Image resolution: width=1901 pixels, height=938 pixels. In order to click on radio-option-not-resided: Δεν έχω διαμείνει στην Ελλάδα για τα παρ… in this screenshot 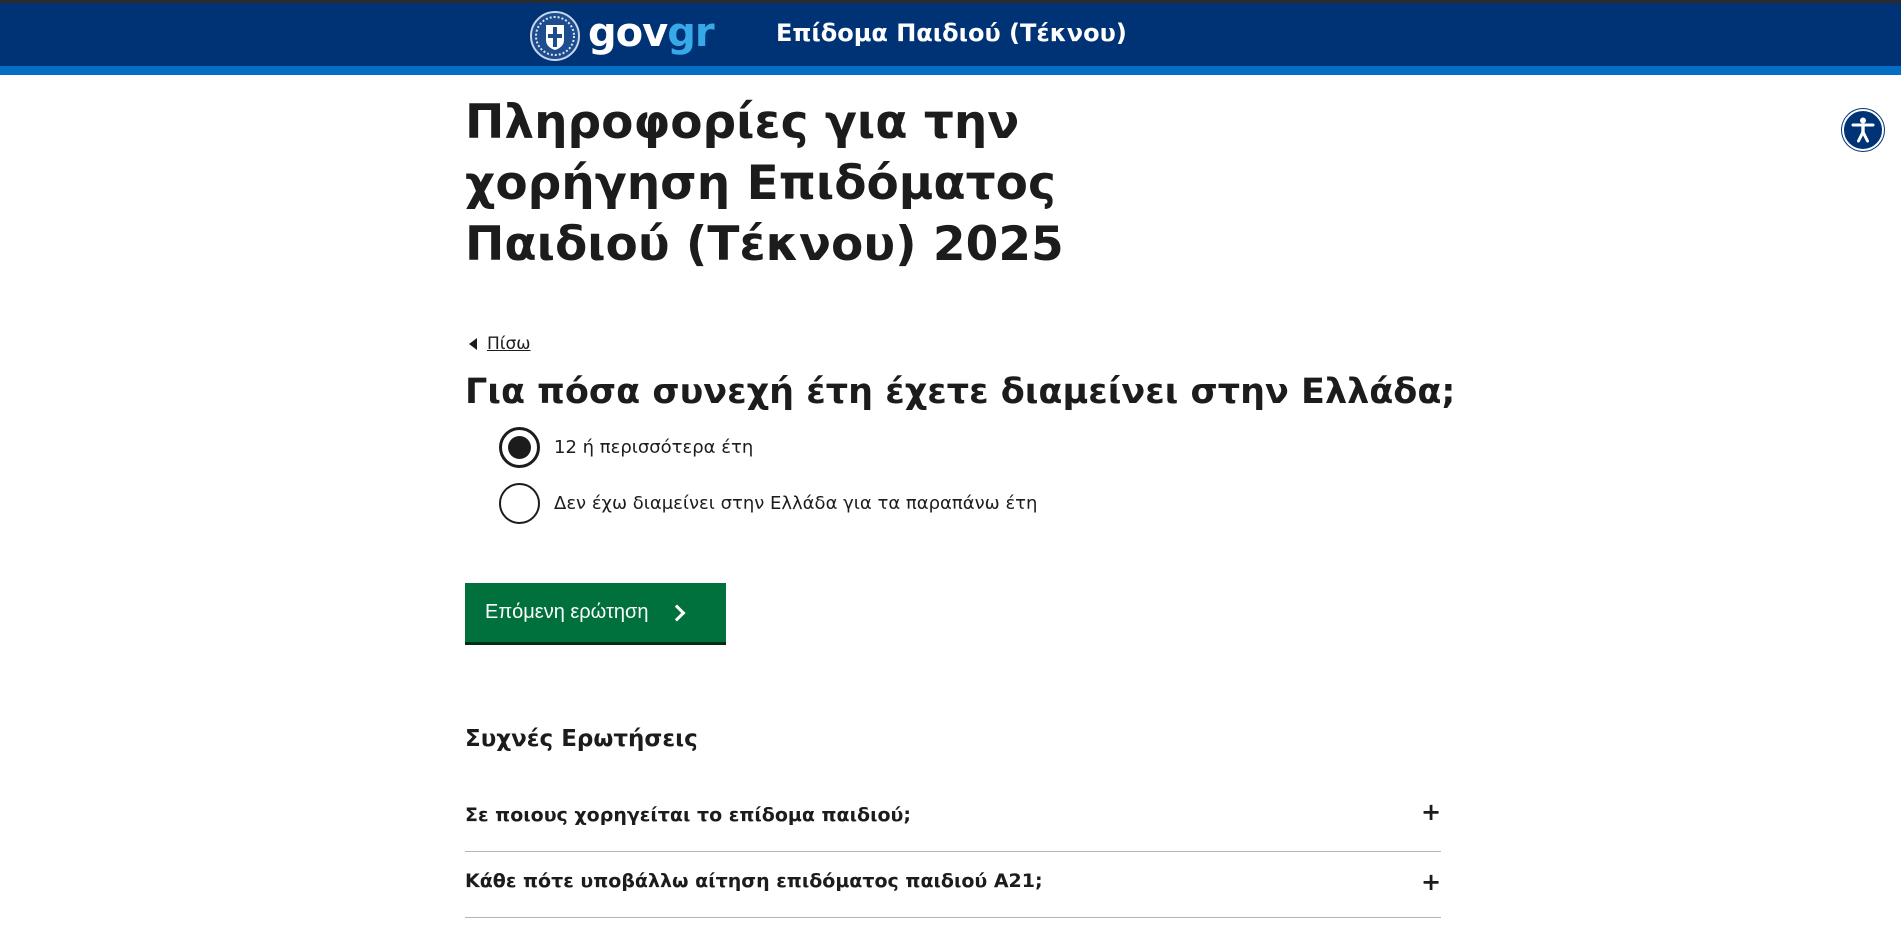, I will do `click(768, 503)`.